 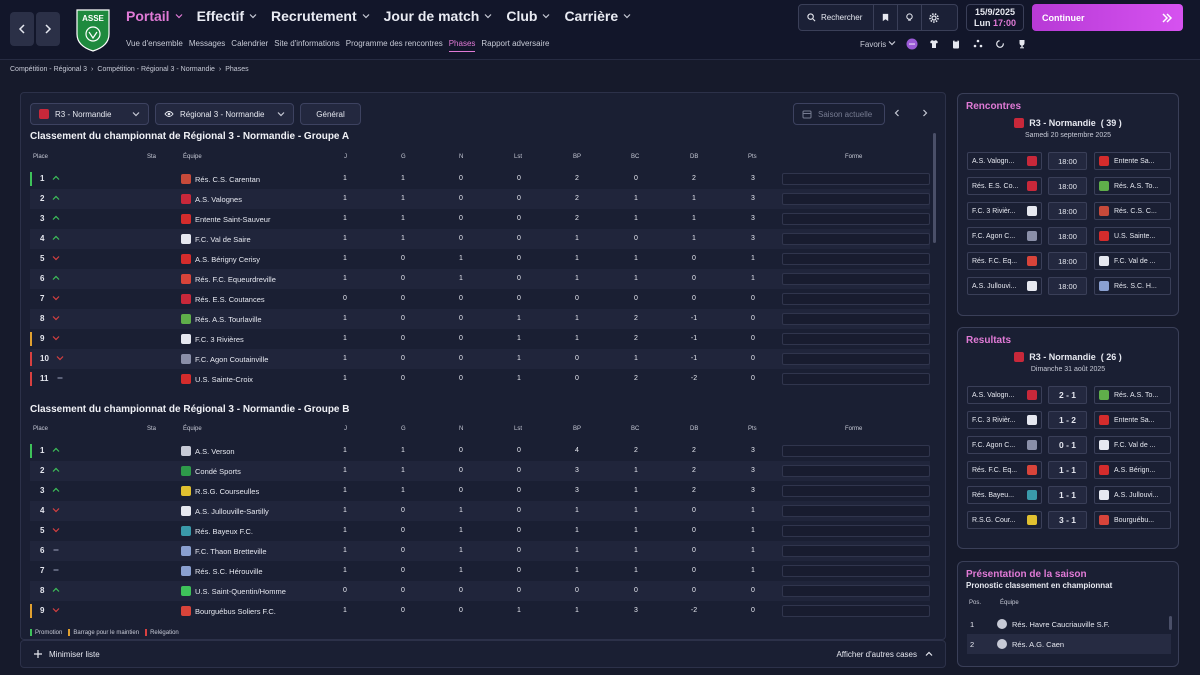 I want to click on team-name: R.S.G. Courseulles, so click(x=227, y=491).